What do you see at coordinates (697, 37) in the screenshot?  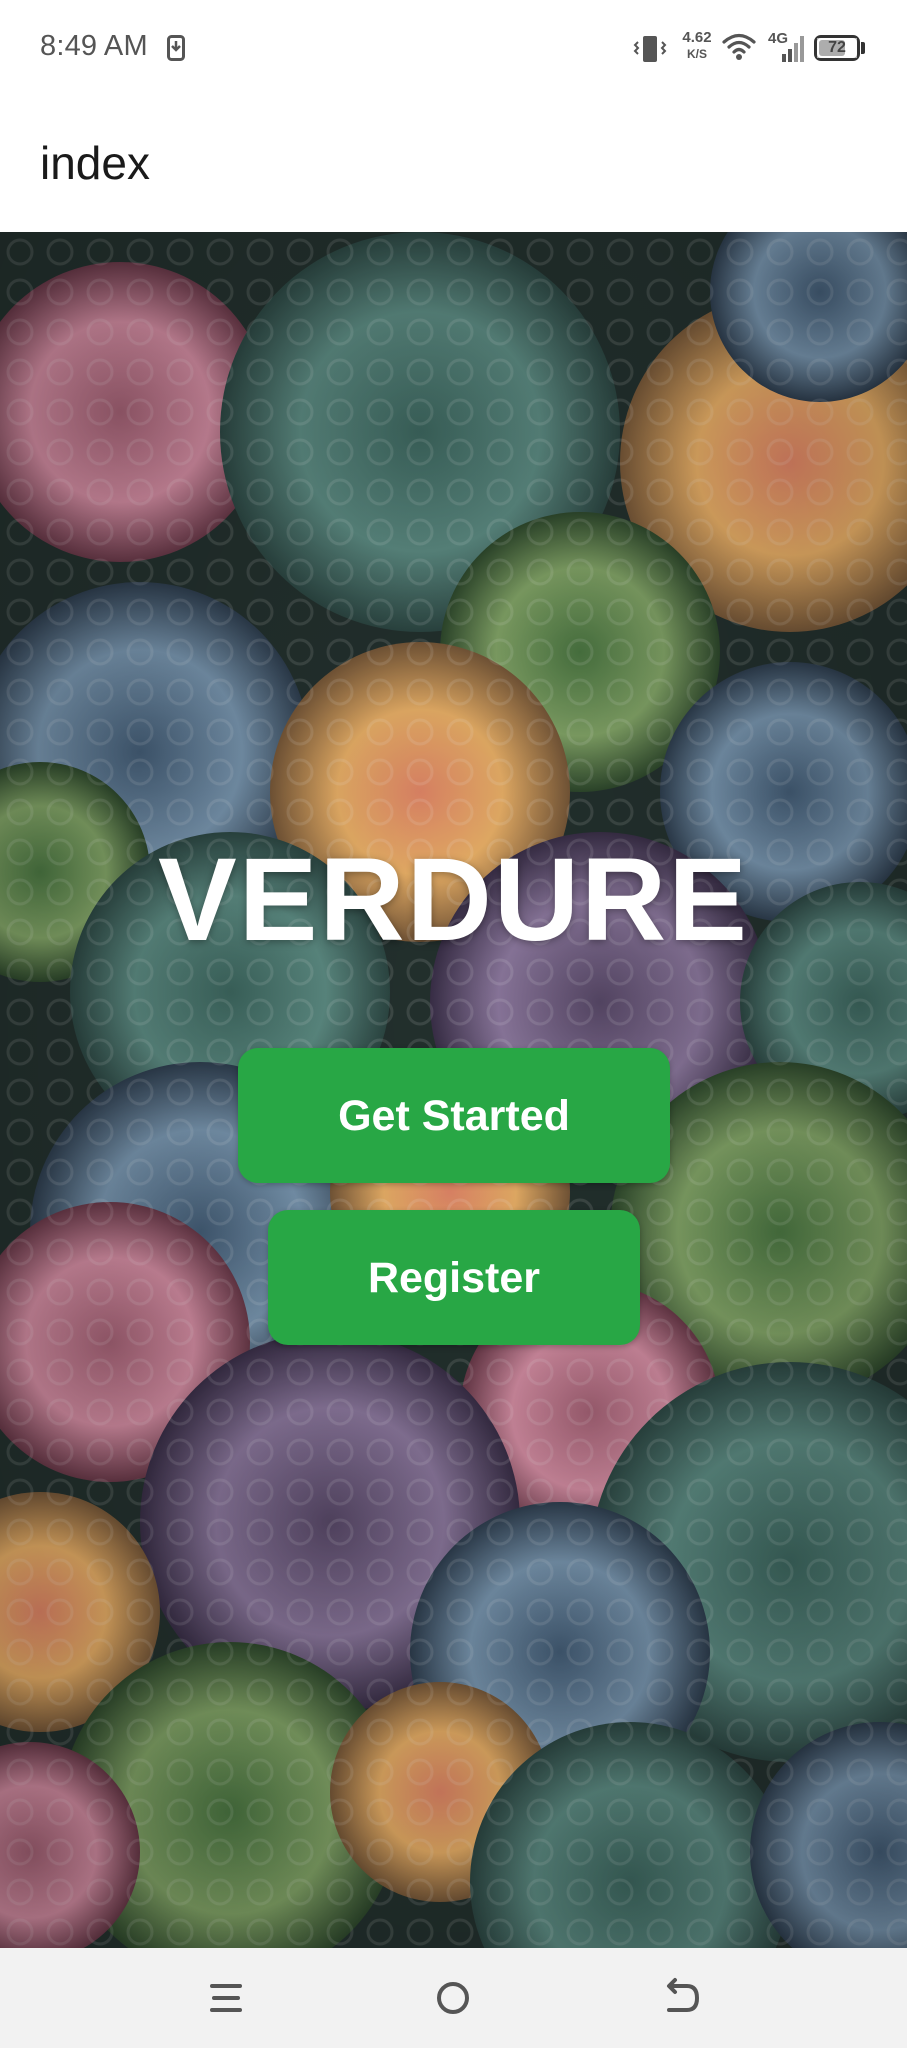 I see `network-speed-value: 4.62` at bounding box center [697, 37].